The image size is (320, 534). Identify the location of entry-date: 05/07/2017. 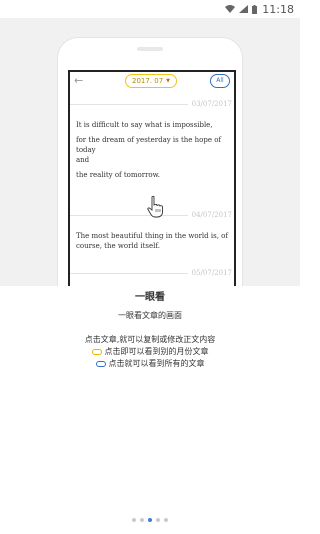
(211, 273).